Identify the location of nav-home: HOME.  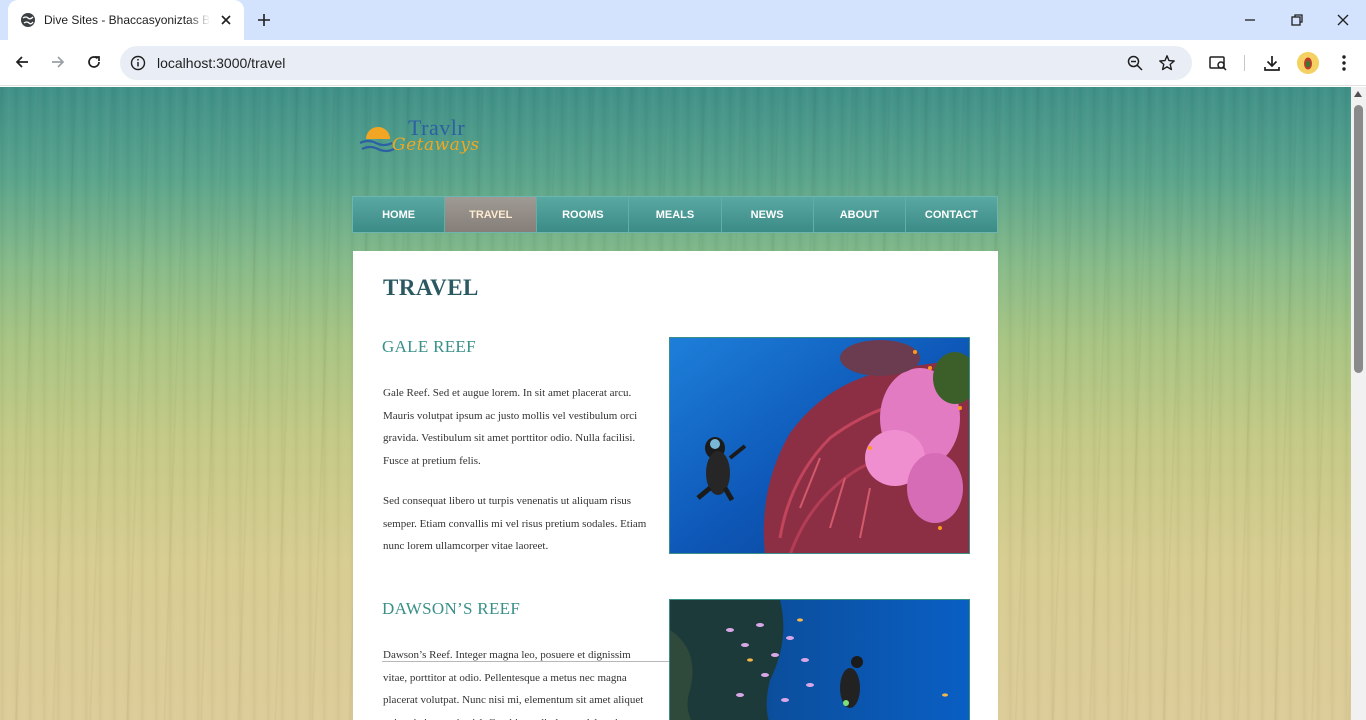
(399, 214).